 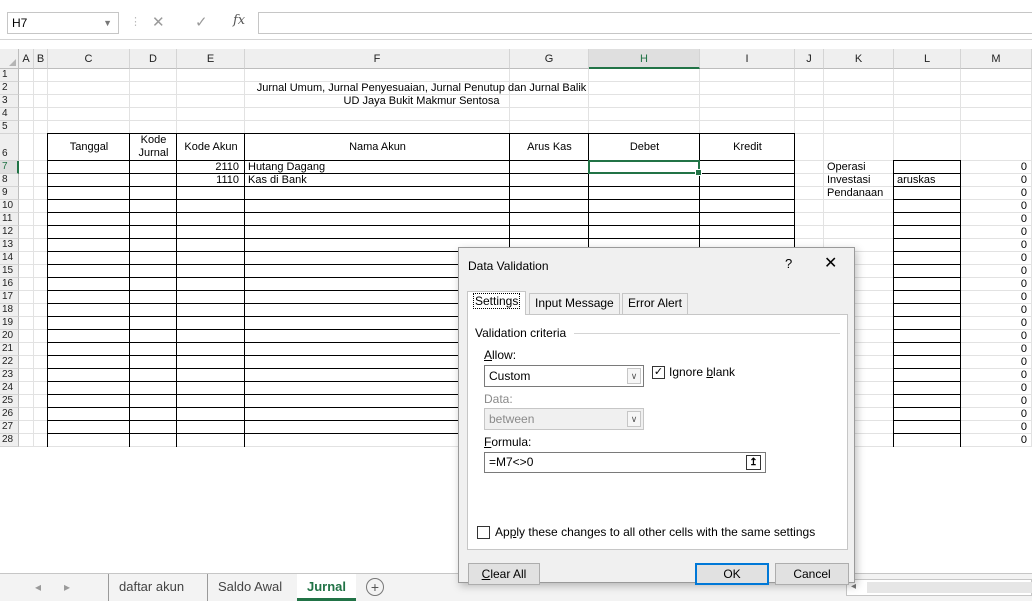 I want to click on cell-side-label: Pendanaan, so click(x=855, y=193).